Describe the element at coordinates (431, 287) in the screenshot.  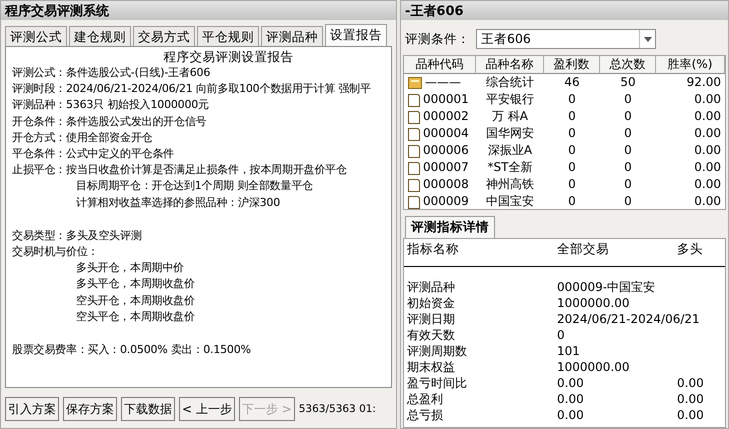
I see `table-cell-text: 评测品种` at that location.